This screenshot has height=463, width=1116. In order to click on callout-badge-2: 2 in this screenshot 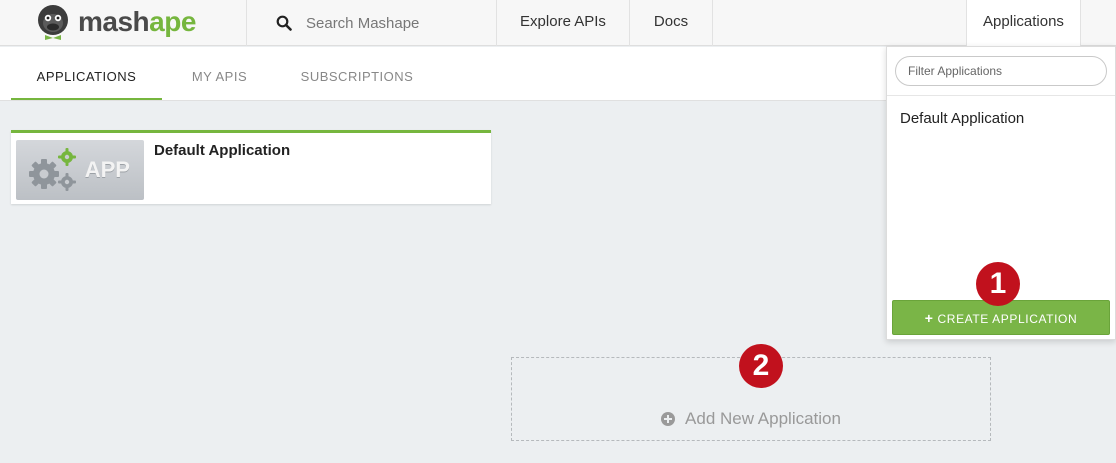, I will do `click(761, 366)`.